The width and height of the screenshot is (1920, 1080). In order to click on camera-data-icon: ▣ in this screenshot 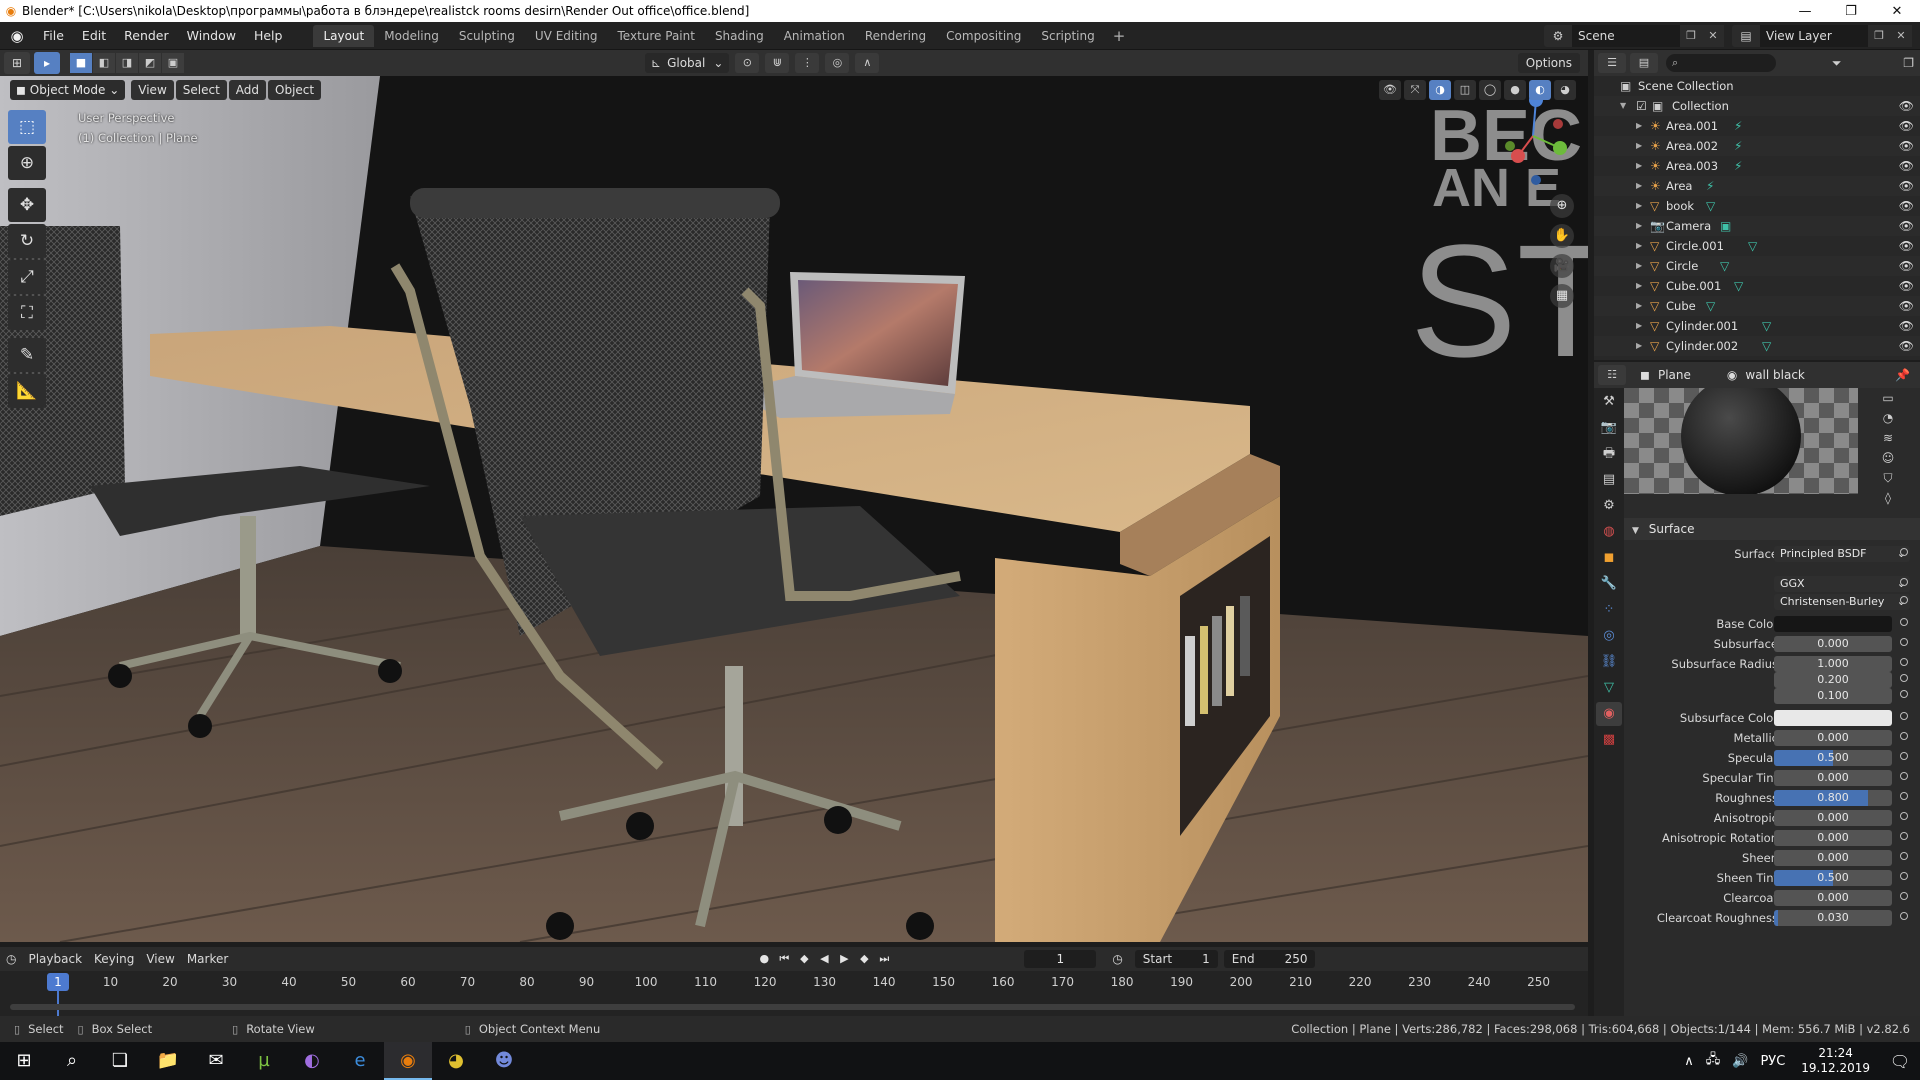, I will do `click(1725, 226)`.